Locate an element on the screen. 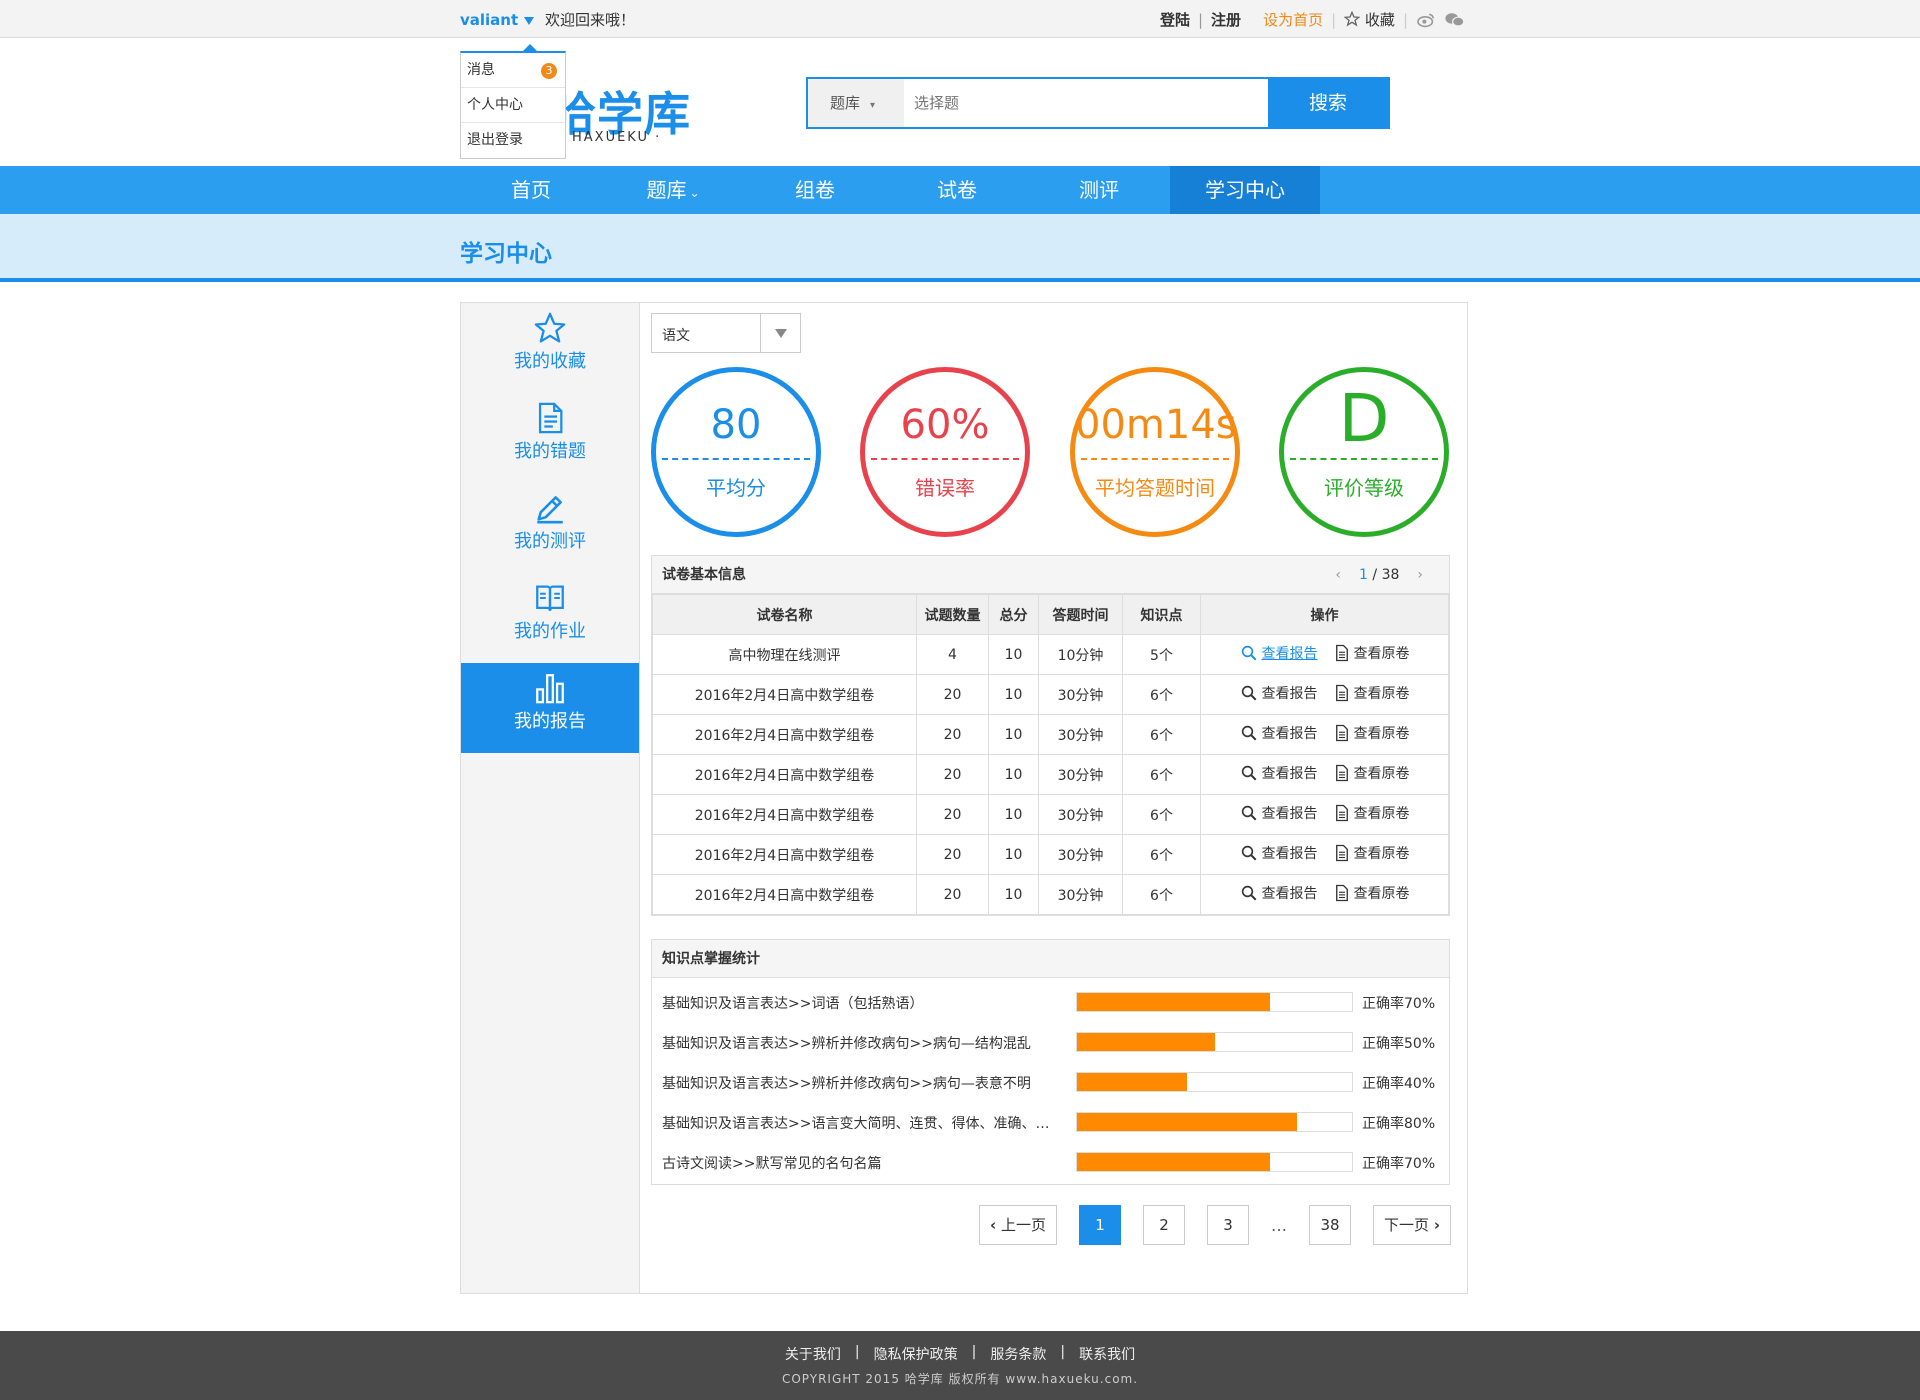  chevron-left-icon: ‹ is located at coordinates (1338, 575).